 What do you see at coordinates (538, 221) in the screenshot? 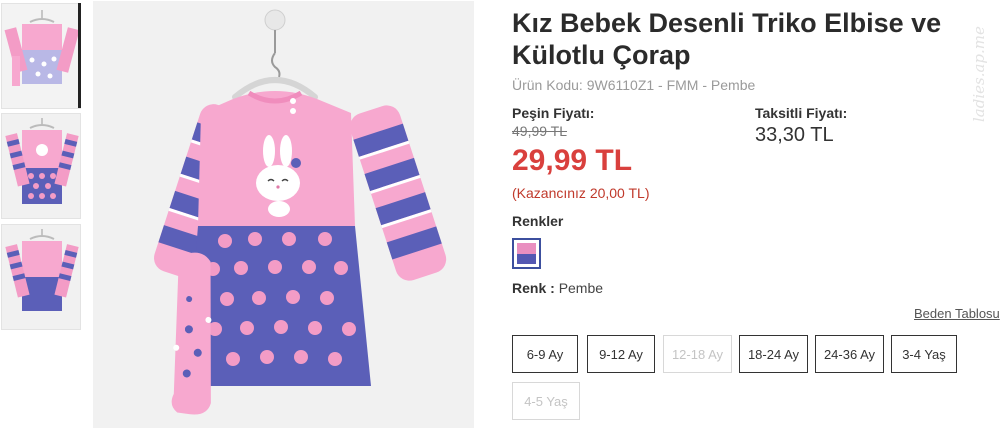
I see `colors-heading: Renkler` at bounding box center [538, 221].